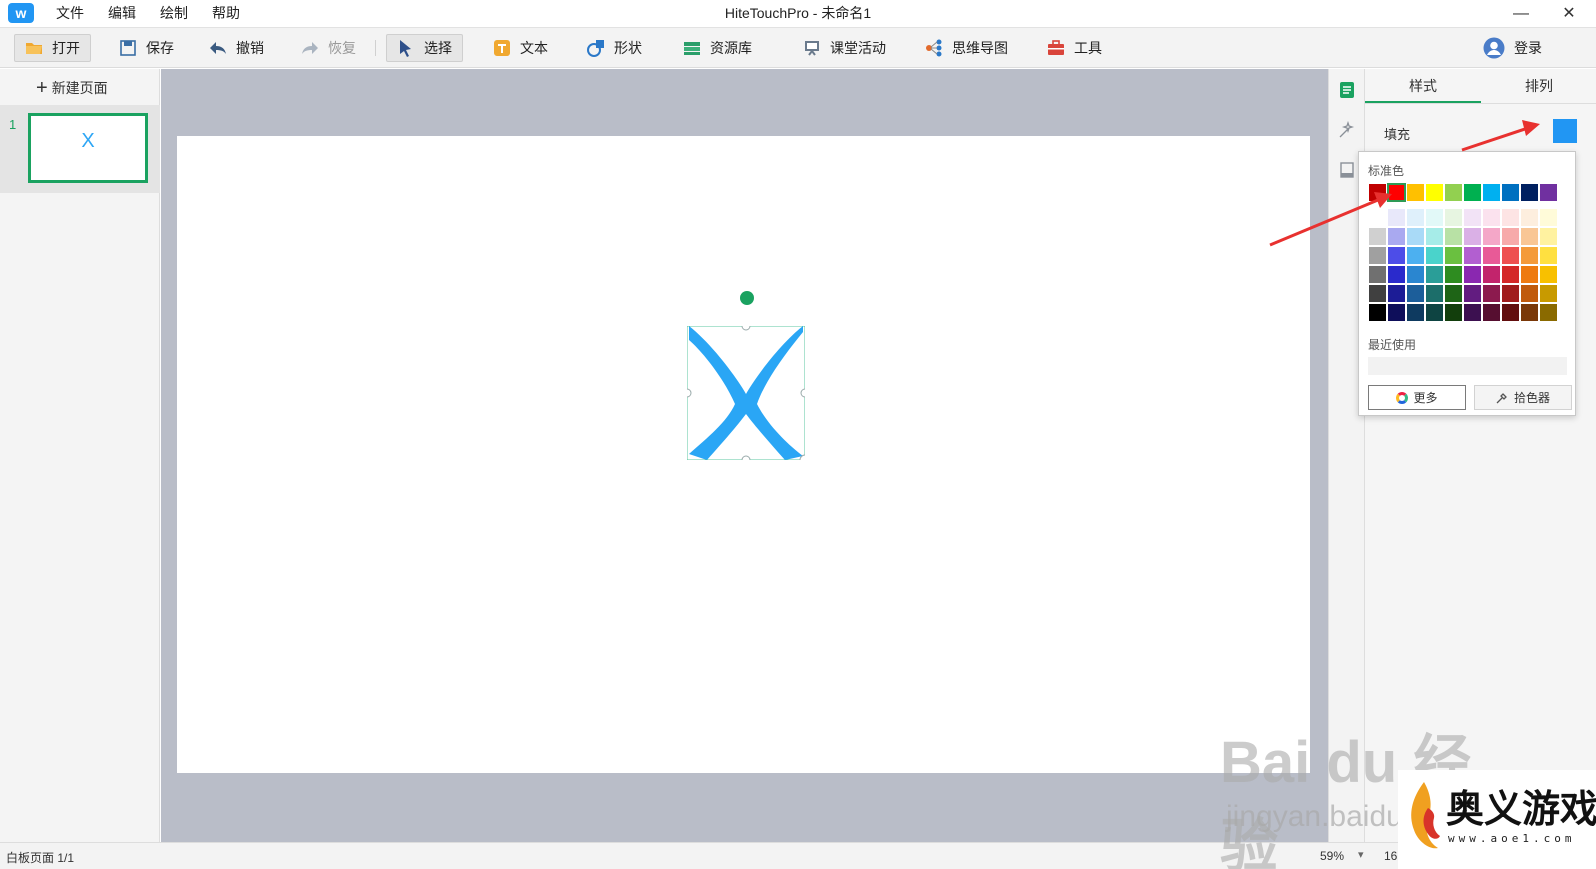 This screenshot has width=1596, height=869. What do you see at coordinates (236, 48) in the screenshot?
I see `undo-button: 撤销` at bounding box center [236, 48].